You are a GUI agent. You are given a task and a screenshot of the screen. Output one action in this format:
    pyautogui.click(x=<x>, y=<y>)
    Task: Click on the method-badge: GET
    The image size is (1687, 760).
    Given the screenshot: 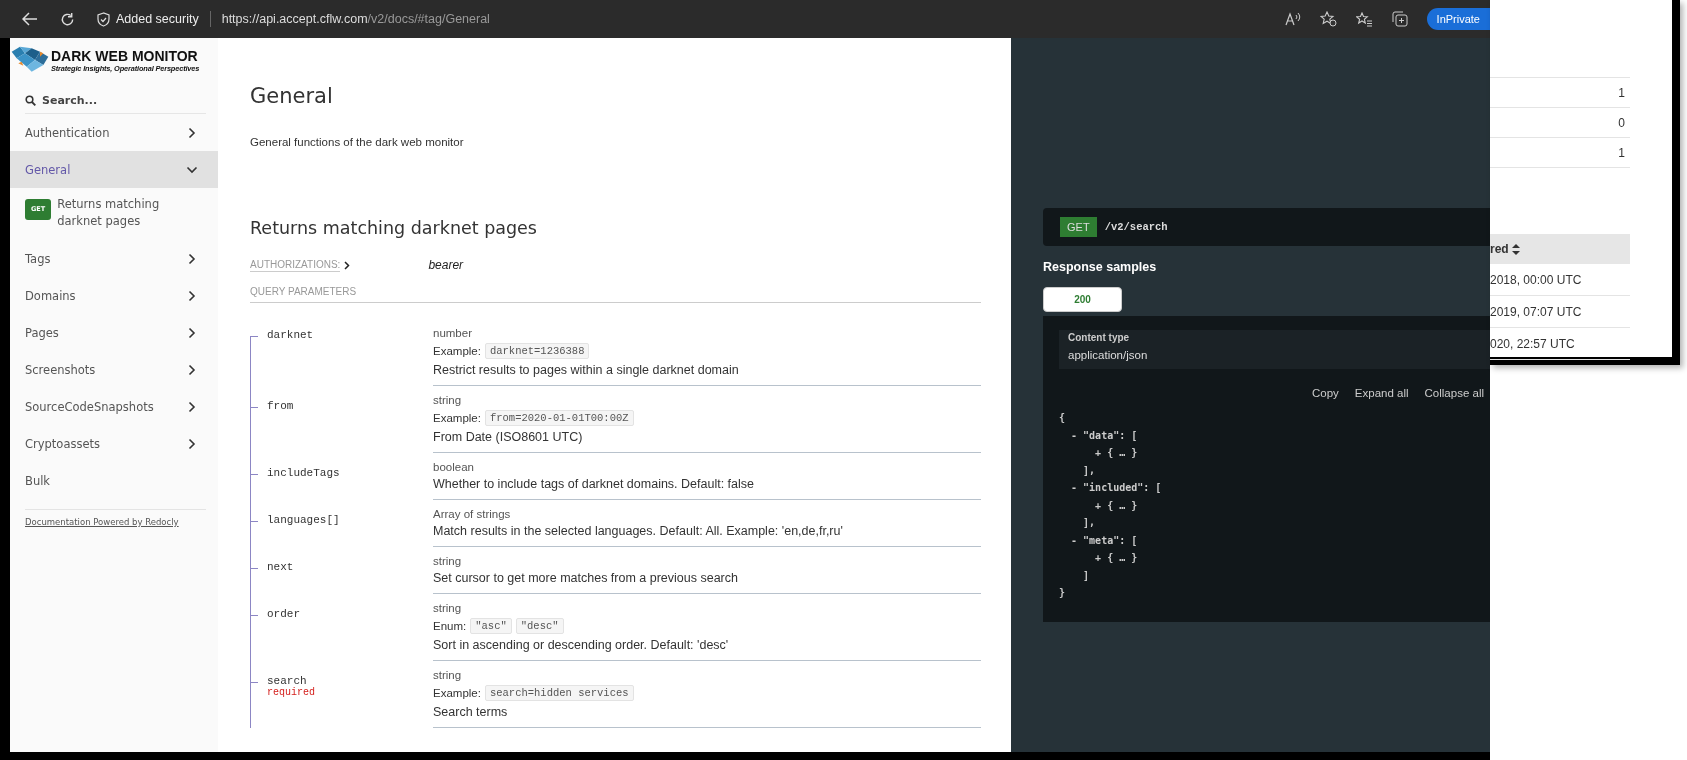 What is the action you would take?
    pyautogui.click(x=1078, y=227)
    